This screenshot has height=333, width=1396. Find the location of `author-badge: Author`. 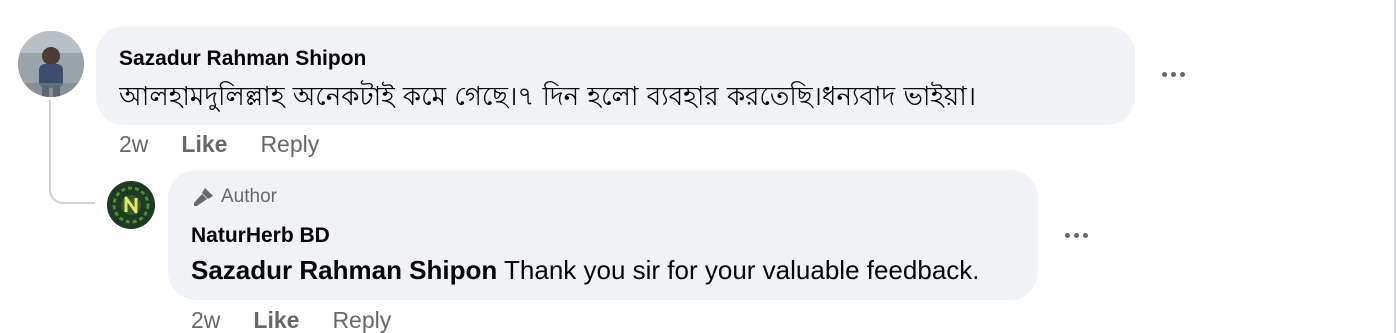

author-badge: Author is located at coordinates (234, 197).